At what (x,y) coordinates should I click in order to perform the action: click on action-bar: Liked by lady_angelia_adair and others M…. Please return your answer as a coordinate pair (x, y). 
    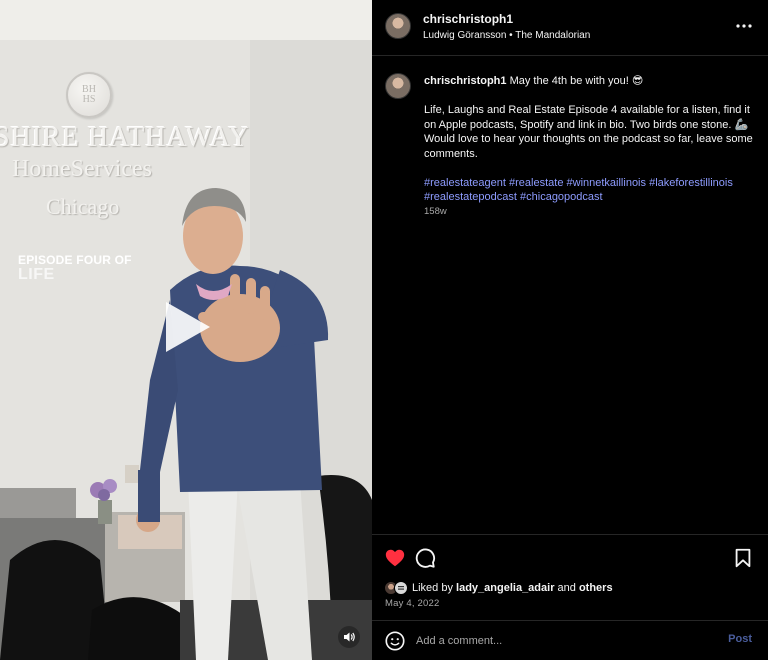
    Looking at the image, I should click on (570, 577).